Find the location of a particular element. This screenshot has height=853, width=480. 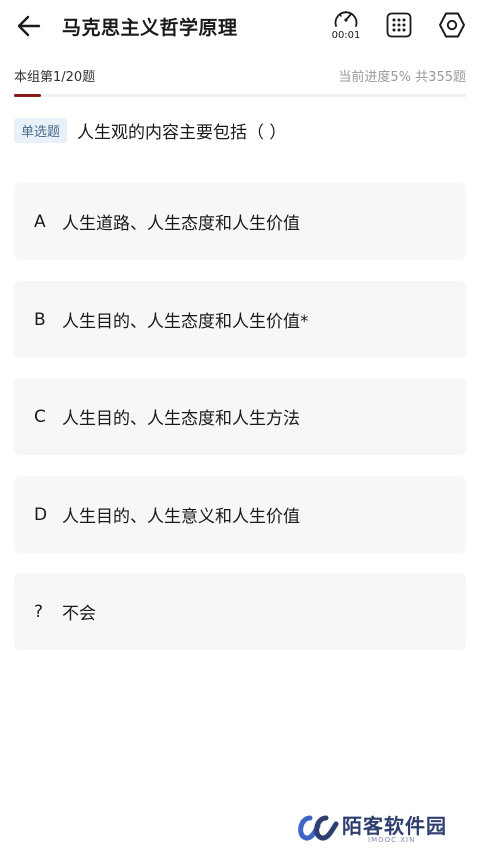

watermark-logo-icon is located at coordinates (318, 828).